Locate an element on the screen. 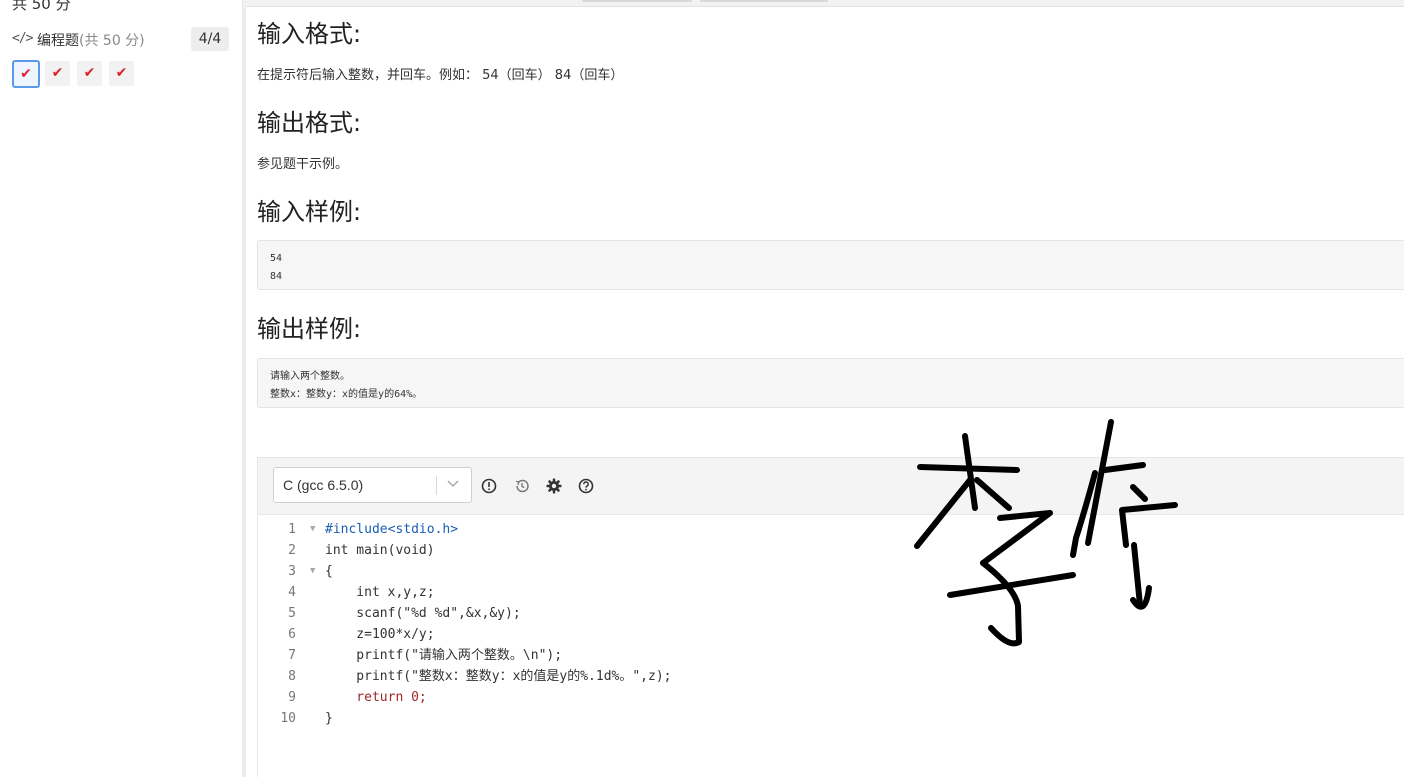 This screenshot has height=777, width=1404. language-label: C (gcc 6.5.0) is located at coordinates (323, 485).